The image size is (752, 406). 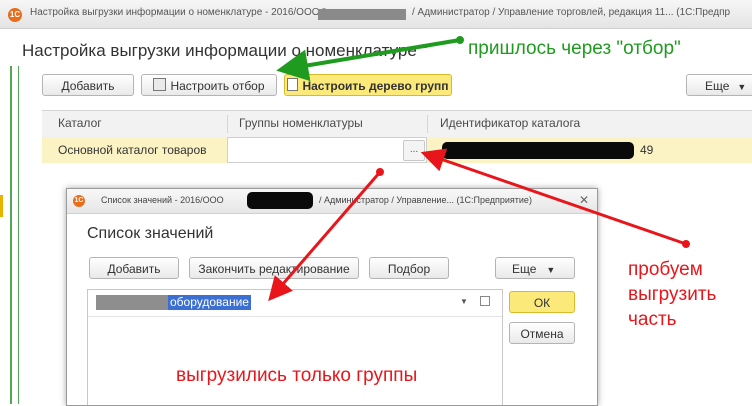 What do you see at coordinates (297, 375) in the screenshot?
I see `red-bottom-annotation: выгрузились только группы` at bounding box center [297, 375].